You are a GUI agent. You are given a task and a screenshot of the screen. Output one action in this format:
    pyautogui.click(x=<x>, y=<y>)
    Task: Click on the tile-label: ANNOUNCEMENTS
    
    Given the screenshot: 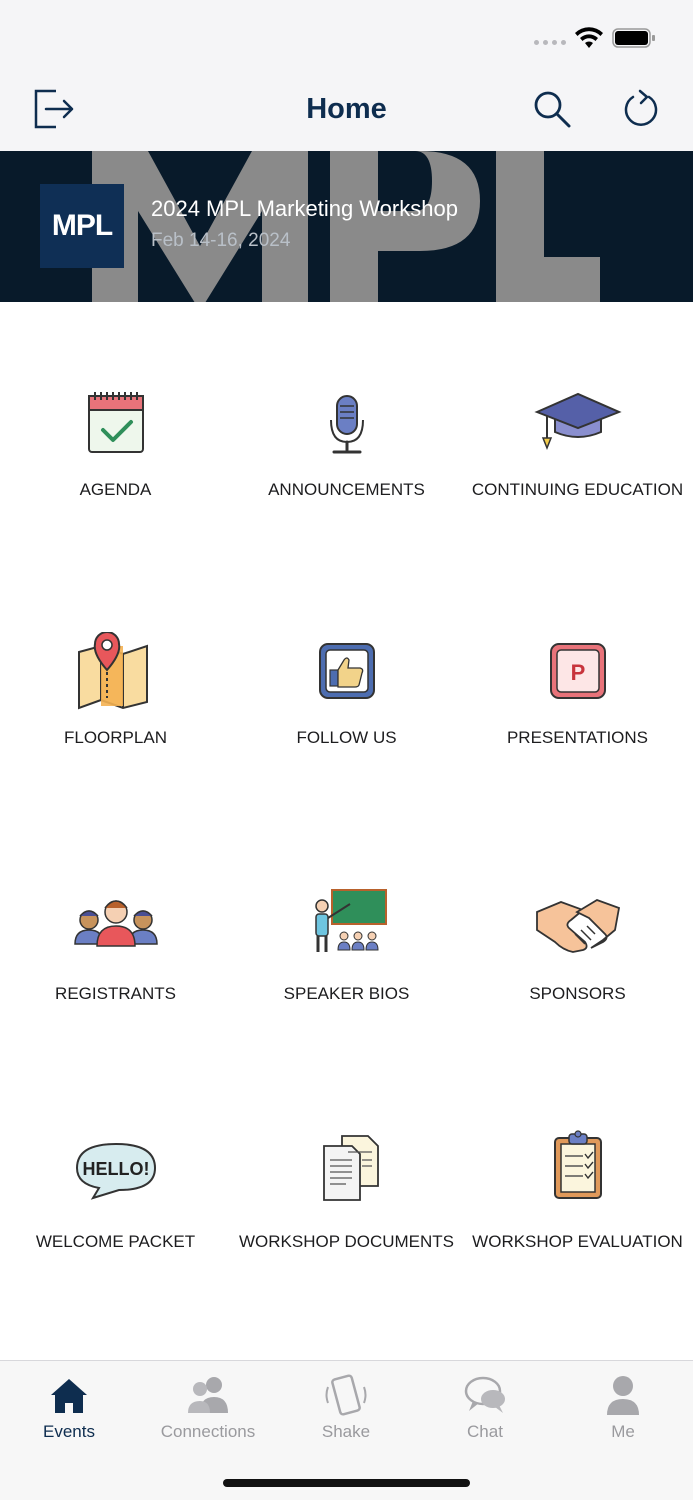 What is the action you would take?
    pyautogui.click(x=346, y=489)
    